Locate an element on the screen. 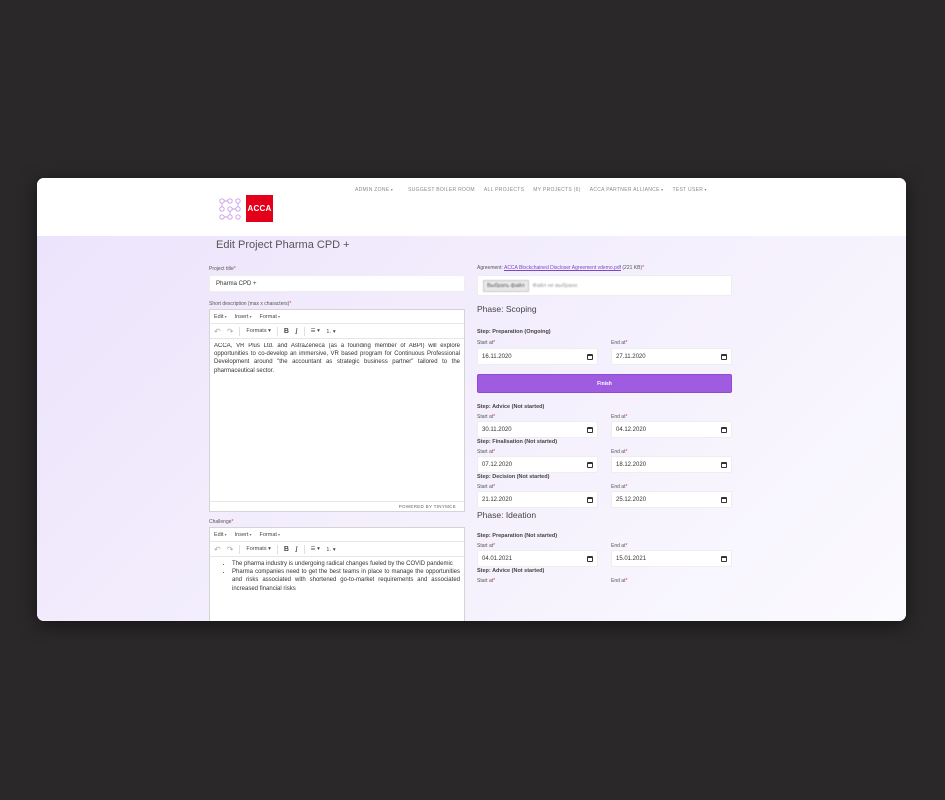 Image resolution: width=945 pixels, height=800 pixels. nav-all-projects: ALL PROJECTS is located at coordinates (504, 190).